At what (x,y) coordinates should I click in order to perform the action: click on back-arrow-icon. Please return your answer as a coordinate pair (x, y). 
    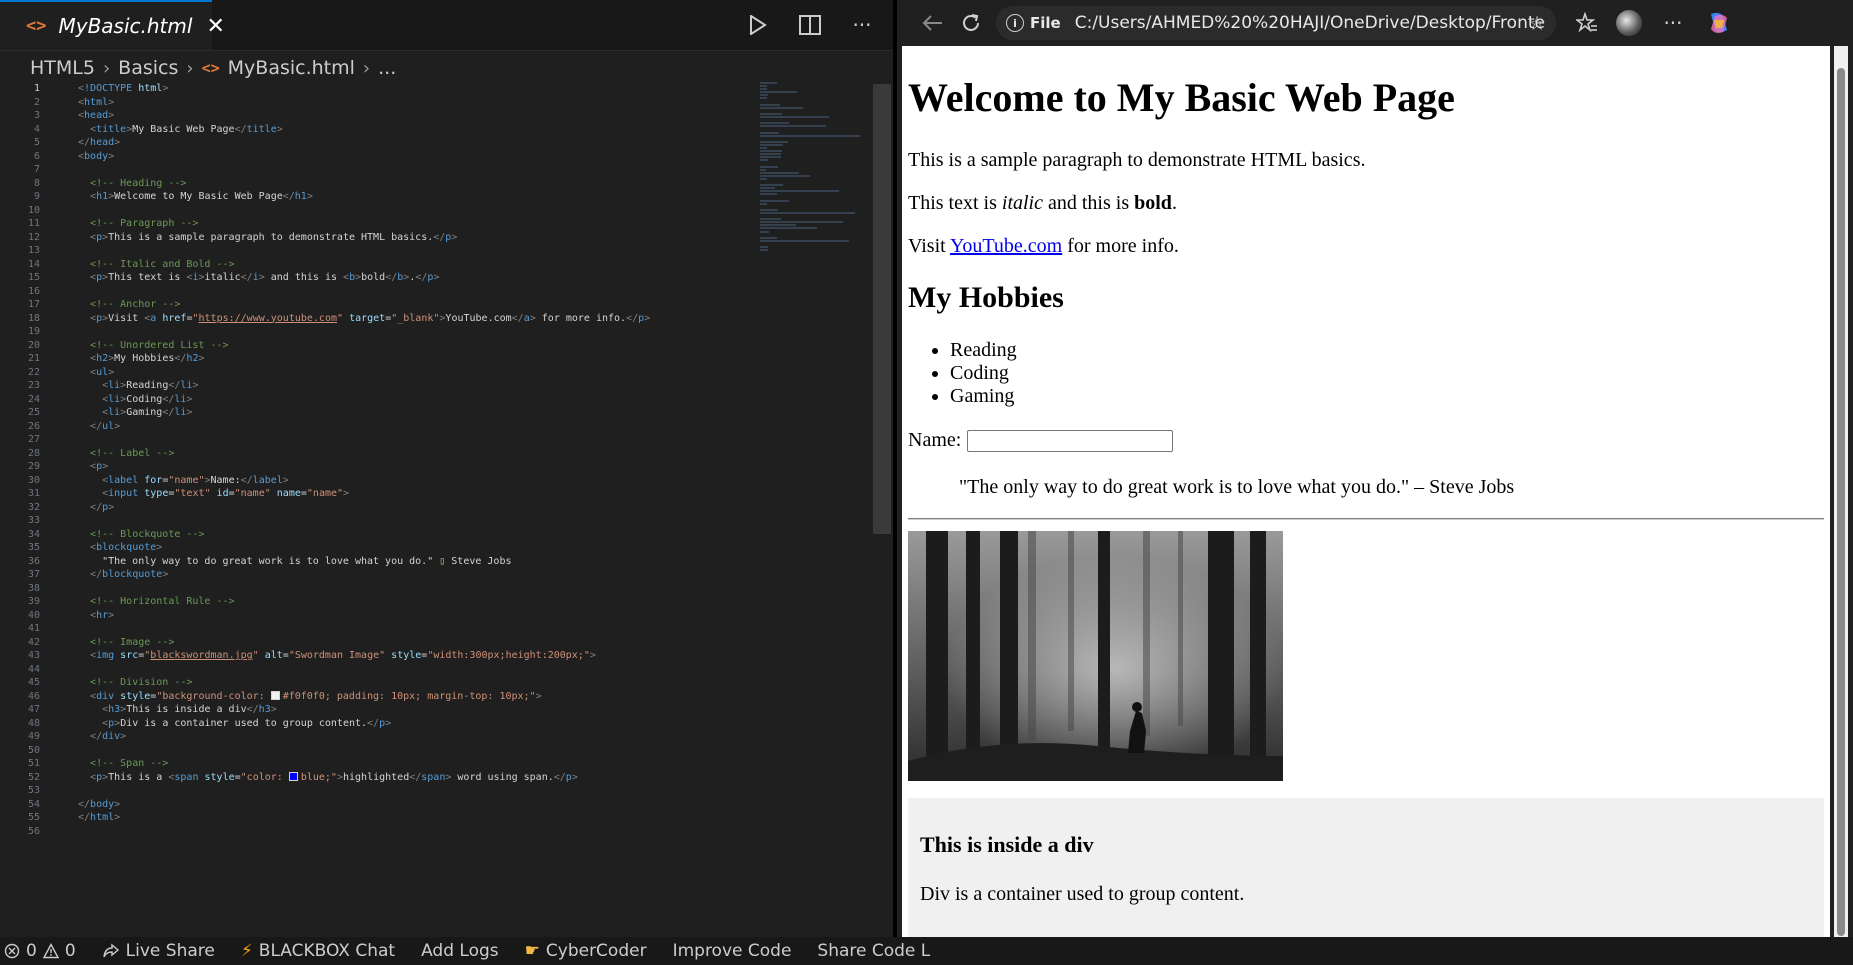
    Looking at the image, I should click on (933, 23).